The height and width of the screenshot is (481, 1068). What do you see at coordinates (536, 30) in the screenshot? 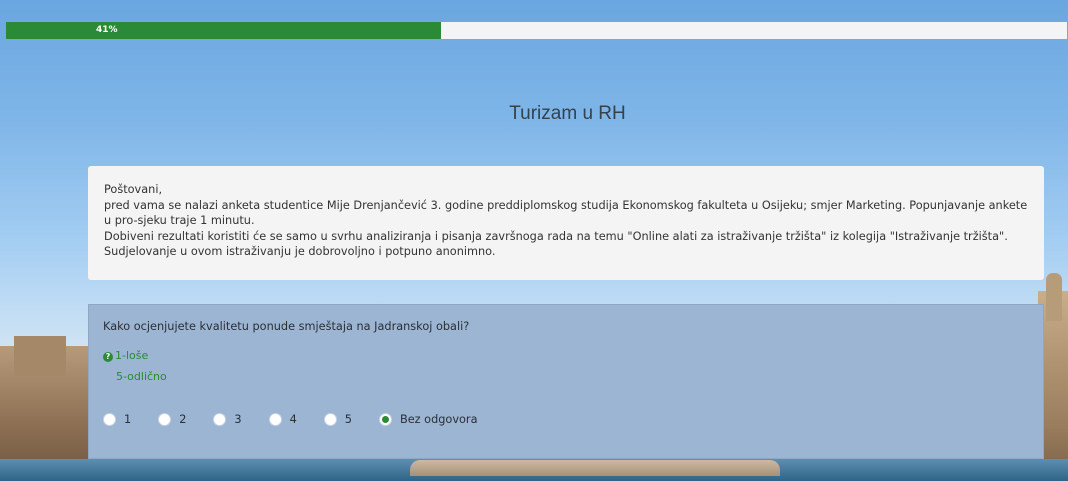
I see `progress-bar: 41%` at bounding box center [536, 30].